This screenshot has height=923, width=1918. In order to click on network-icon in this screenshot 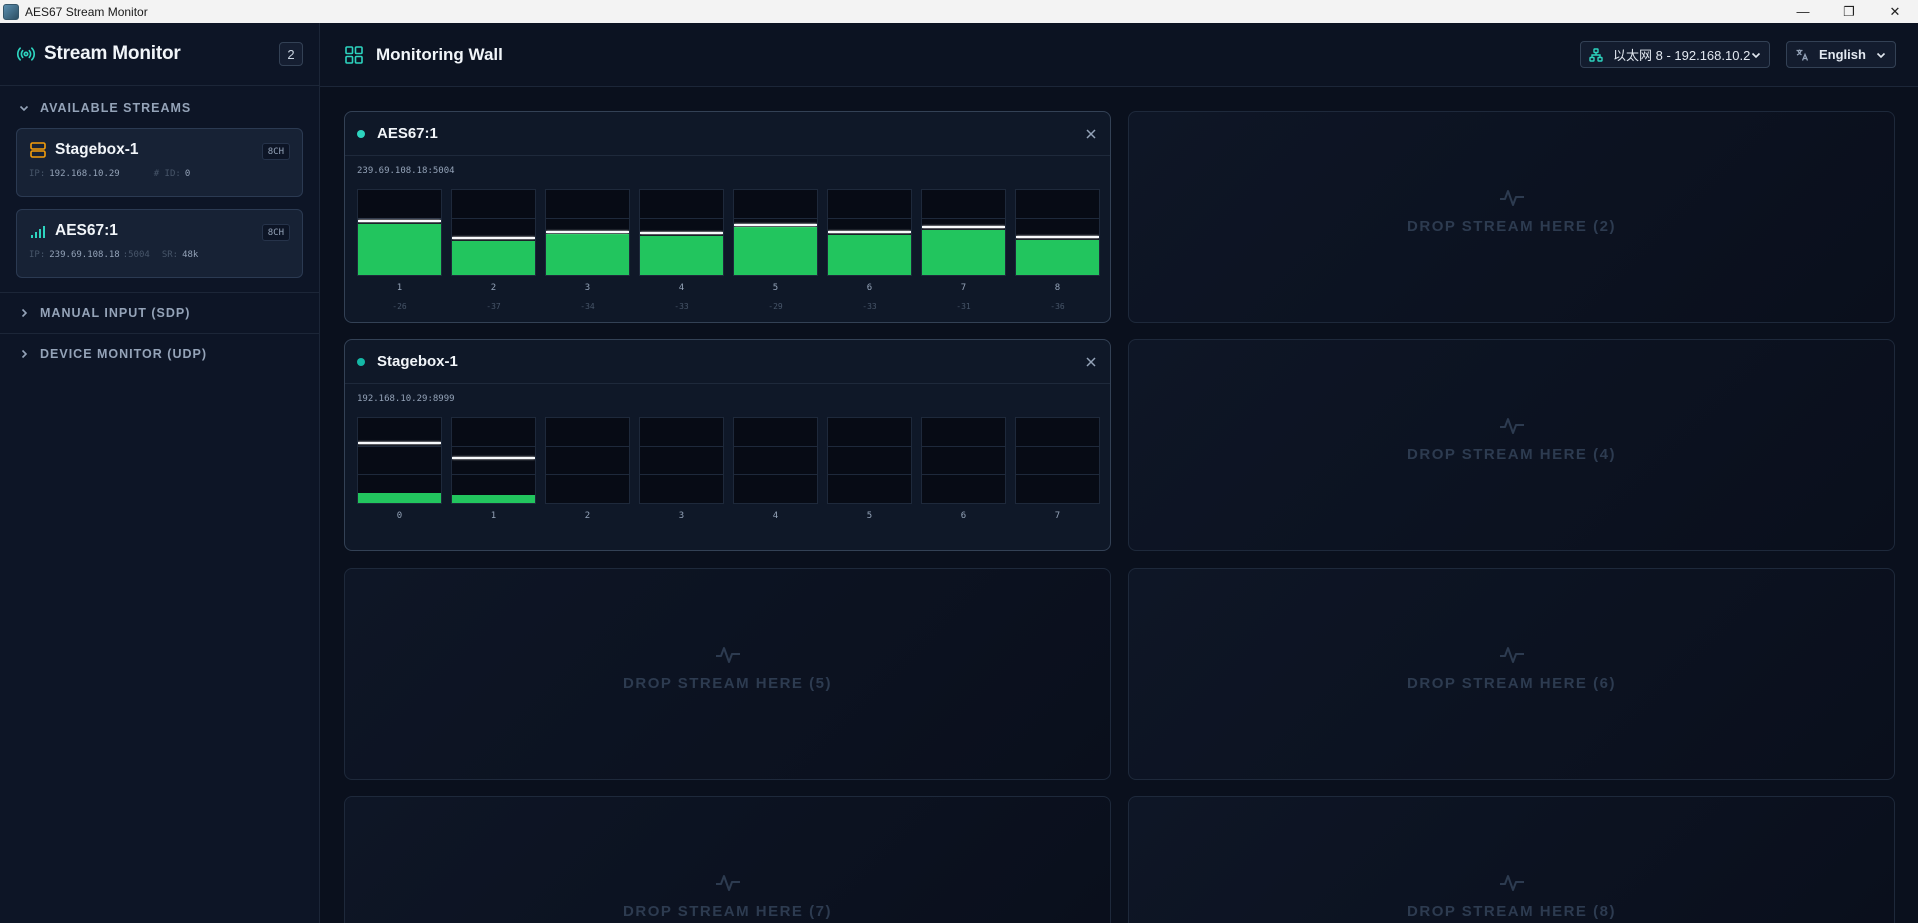, I will do `click(1596, 54)`.